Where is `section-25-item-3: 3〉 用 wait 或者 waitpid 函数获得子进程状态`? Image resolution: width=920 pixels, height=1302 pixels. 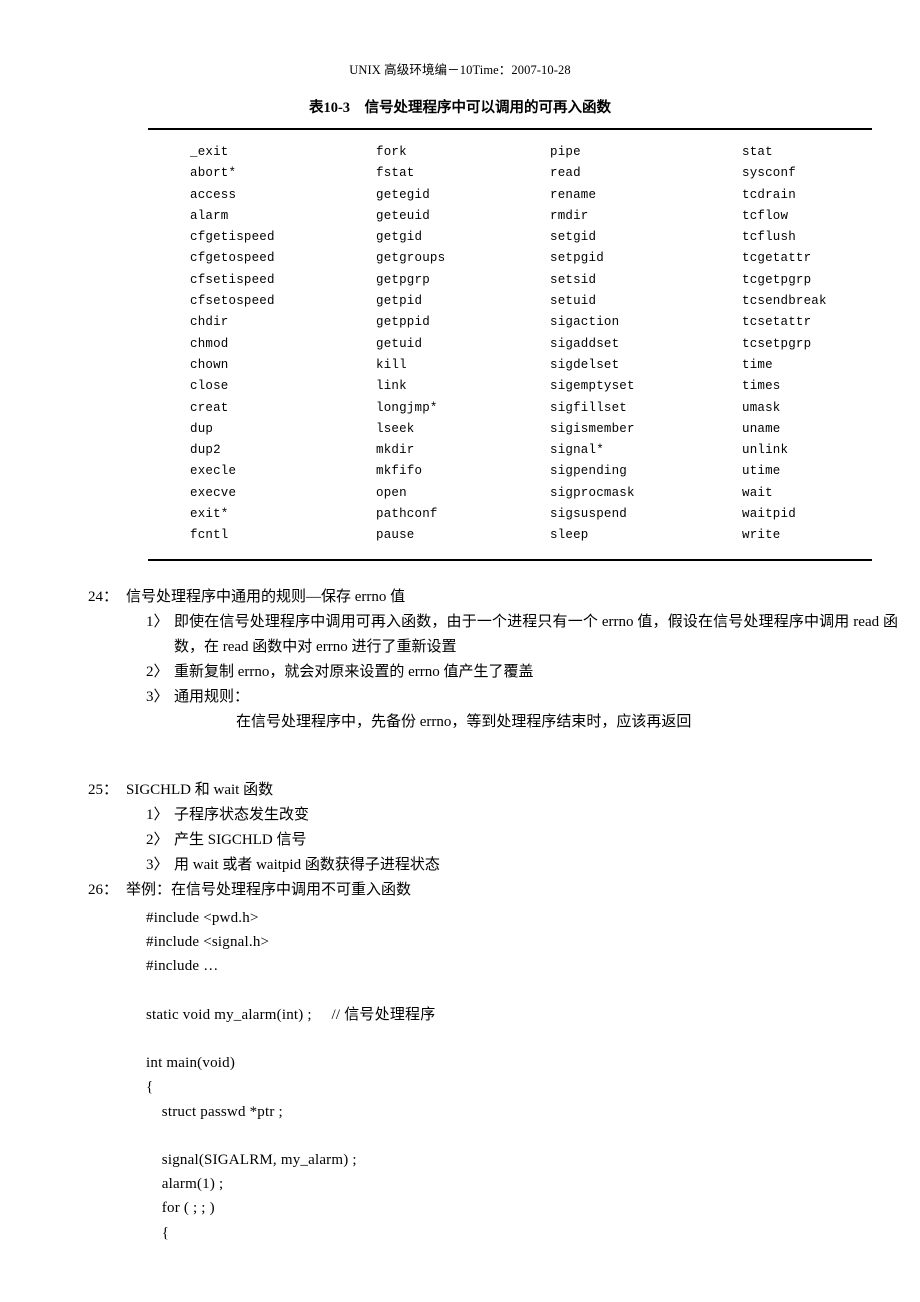
section-25-item-3: 3〉 用 wait 或者 waitpid 函数获得子进程状态 is located at coordinates (522, 865).